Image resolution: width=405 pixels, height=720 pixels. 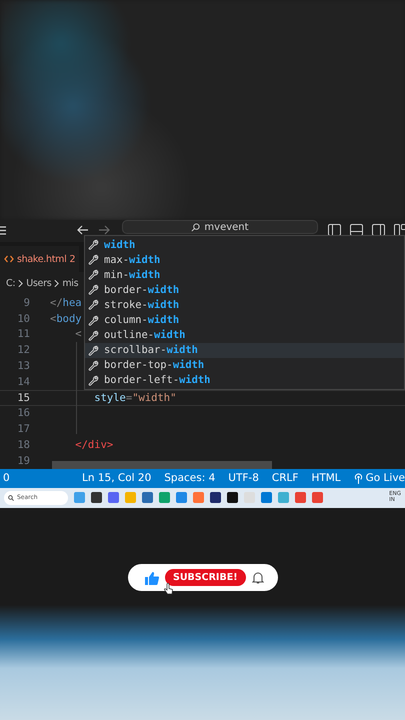 I want to click on bell-icon, so click(x=258, y=577).